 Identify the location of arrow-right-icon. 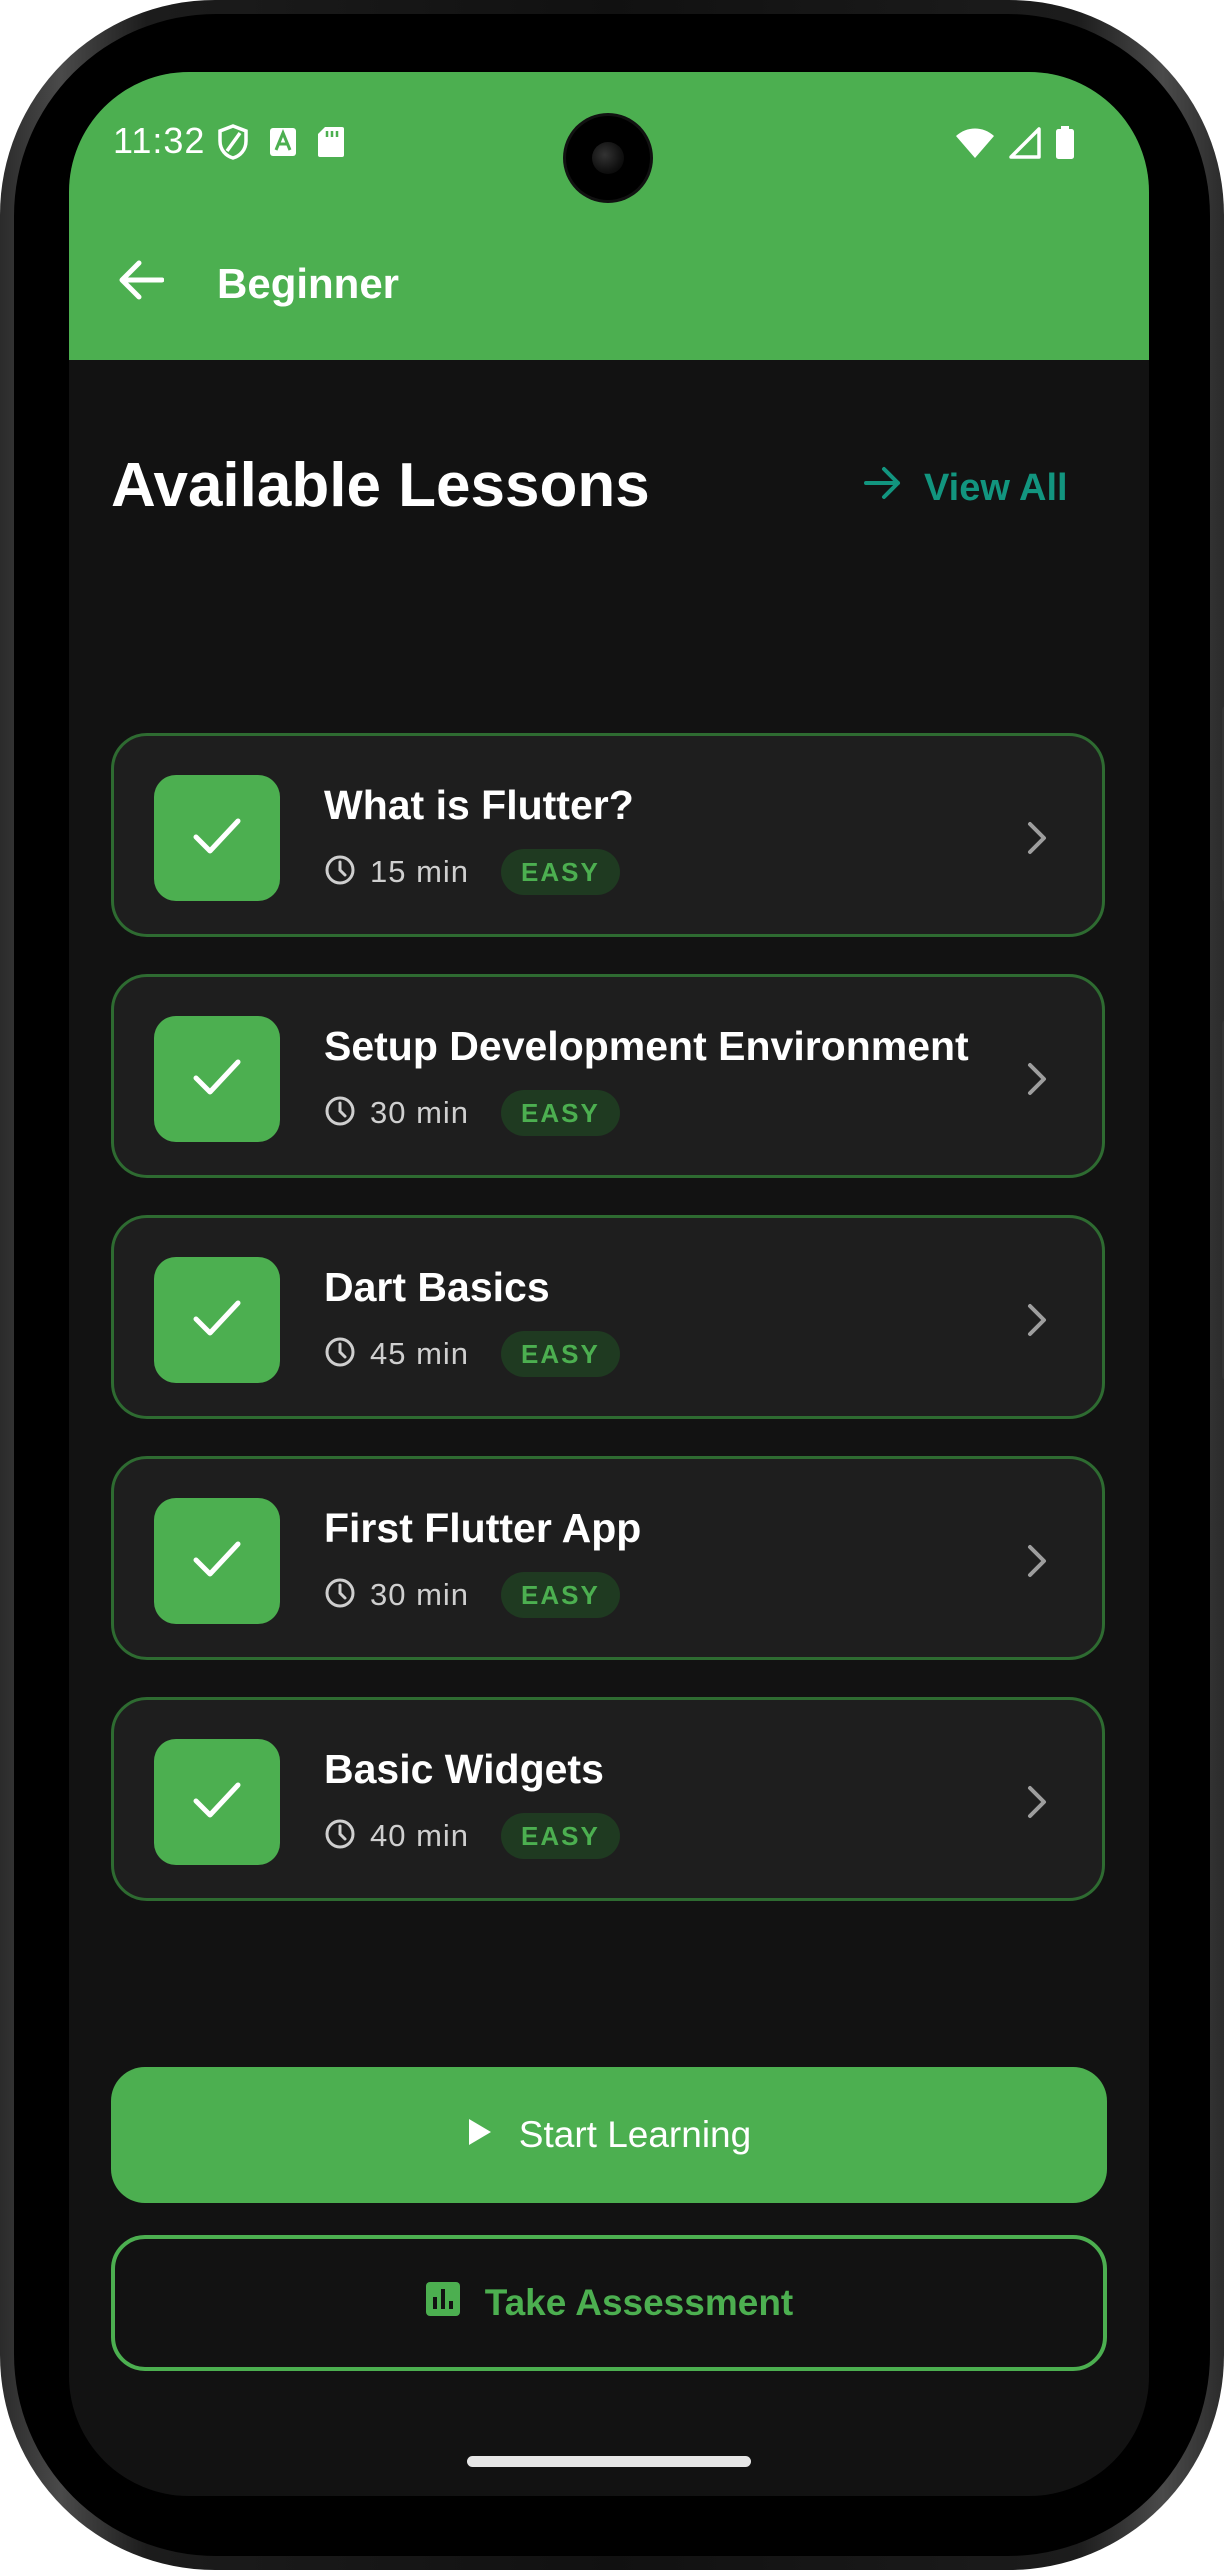
(883, 488).